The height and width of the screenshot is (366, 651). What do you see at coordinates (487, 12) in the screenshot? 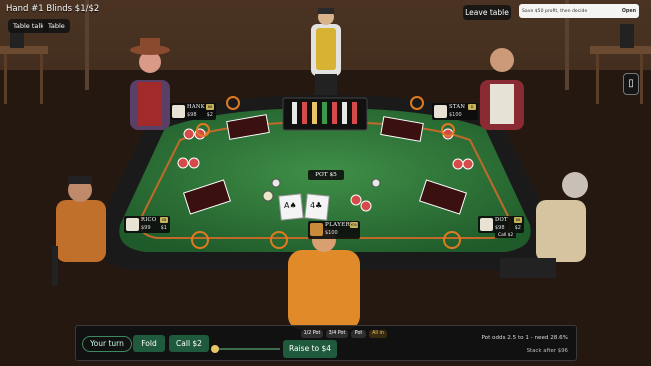
I see `leave-table-button: Leave table` at bounding box center [487, 12].